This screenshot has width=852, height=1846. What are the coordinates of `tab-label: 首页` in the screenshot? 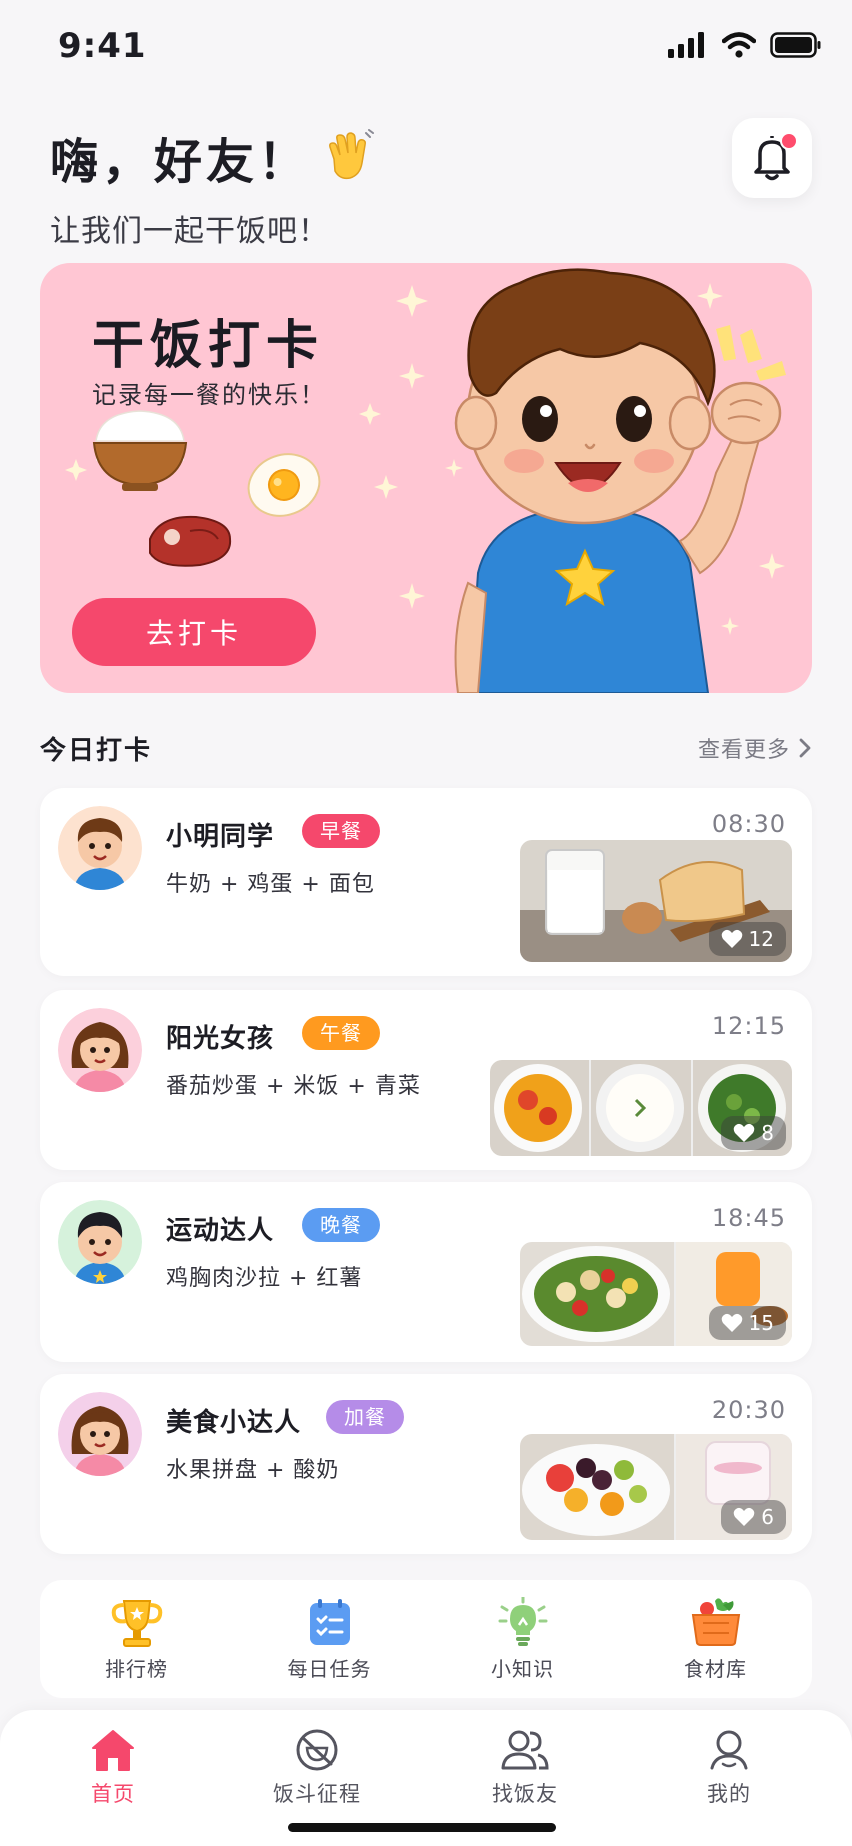 It's located at (113, 1794).